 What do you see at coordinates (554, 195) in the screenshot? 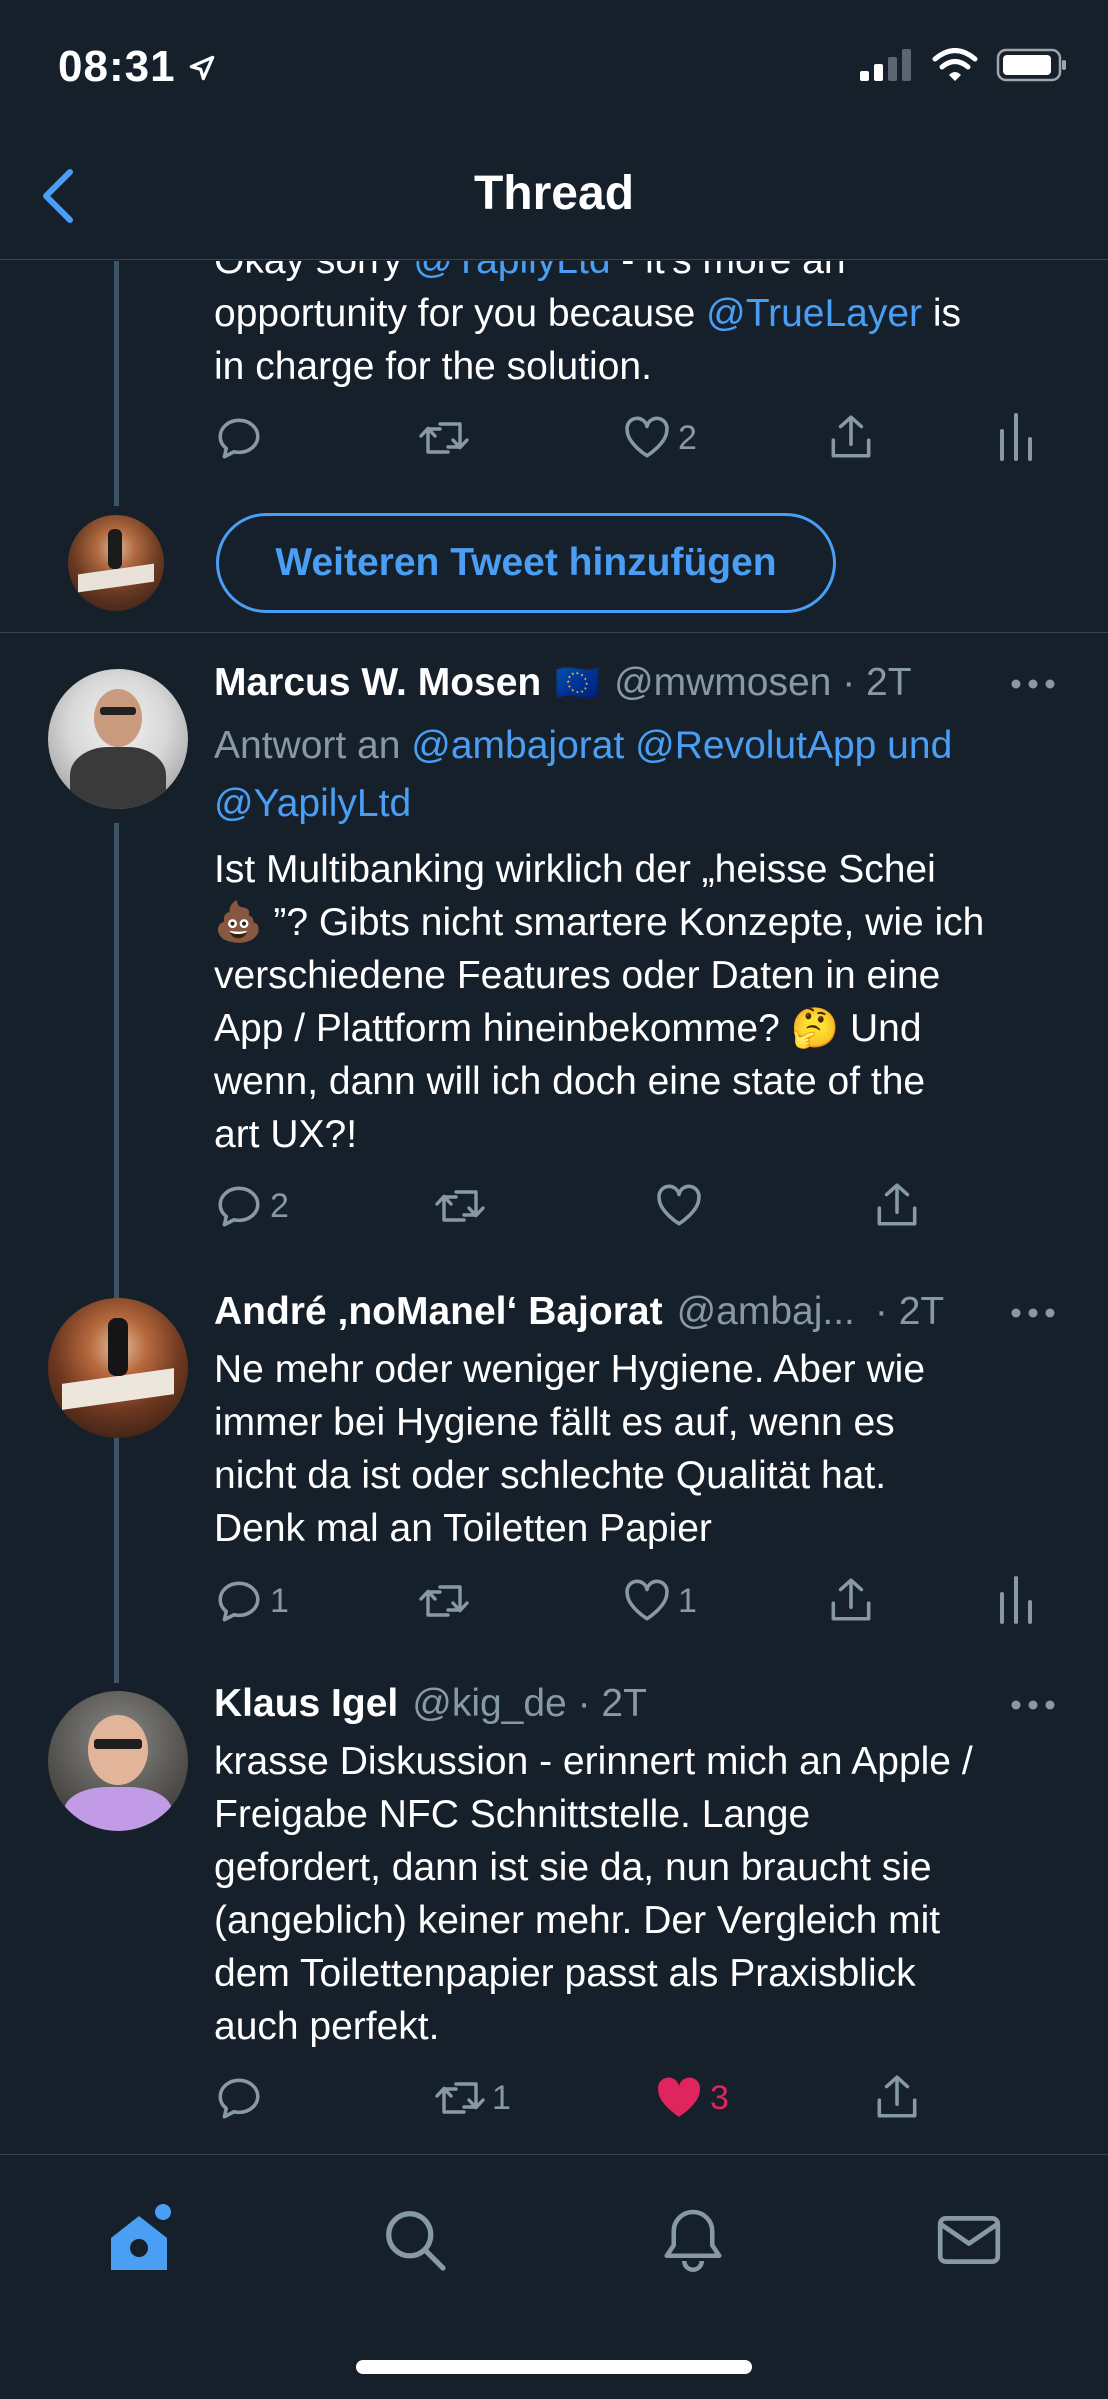
I see `nav-bar: Thread` at bounding box center [554, 195].